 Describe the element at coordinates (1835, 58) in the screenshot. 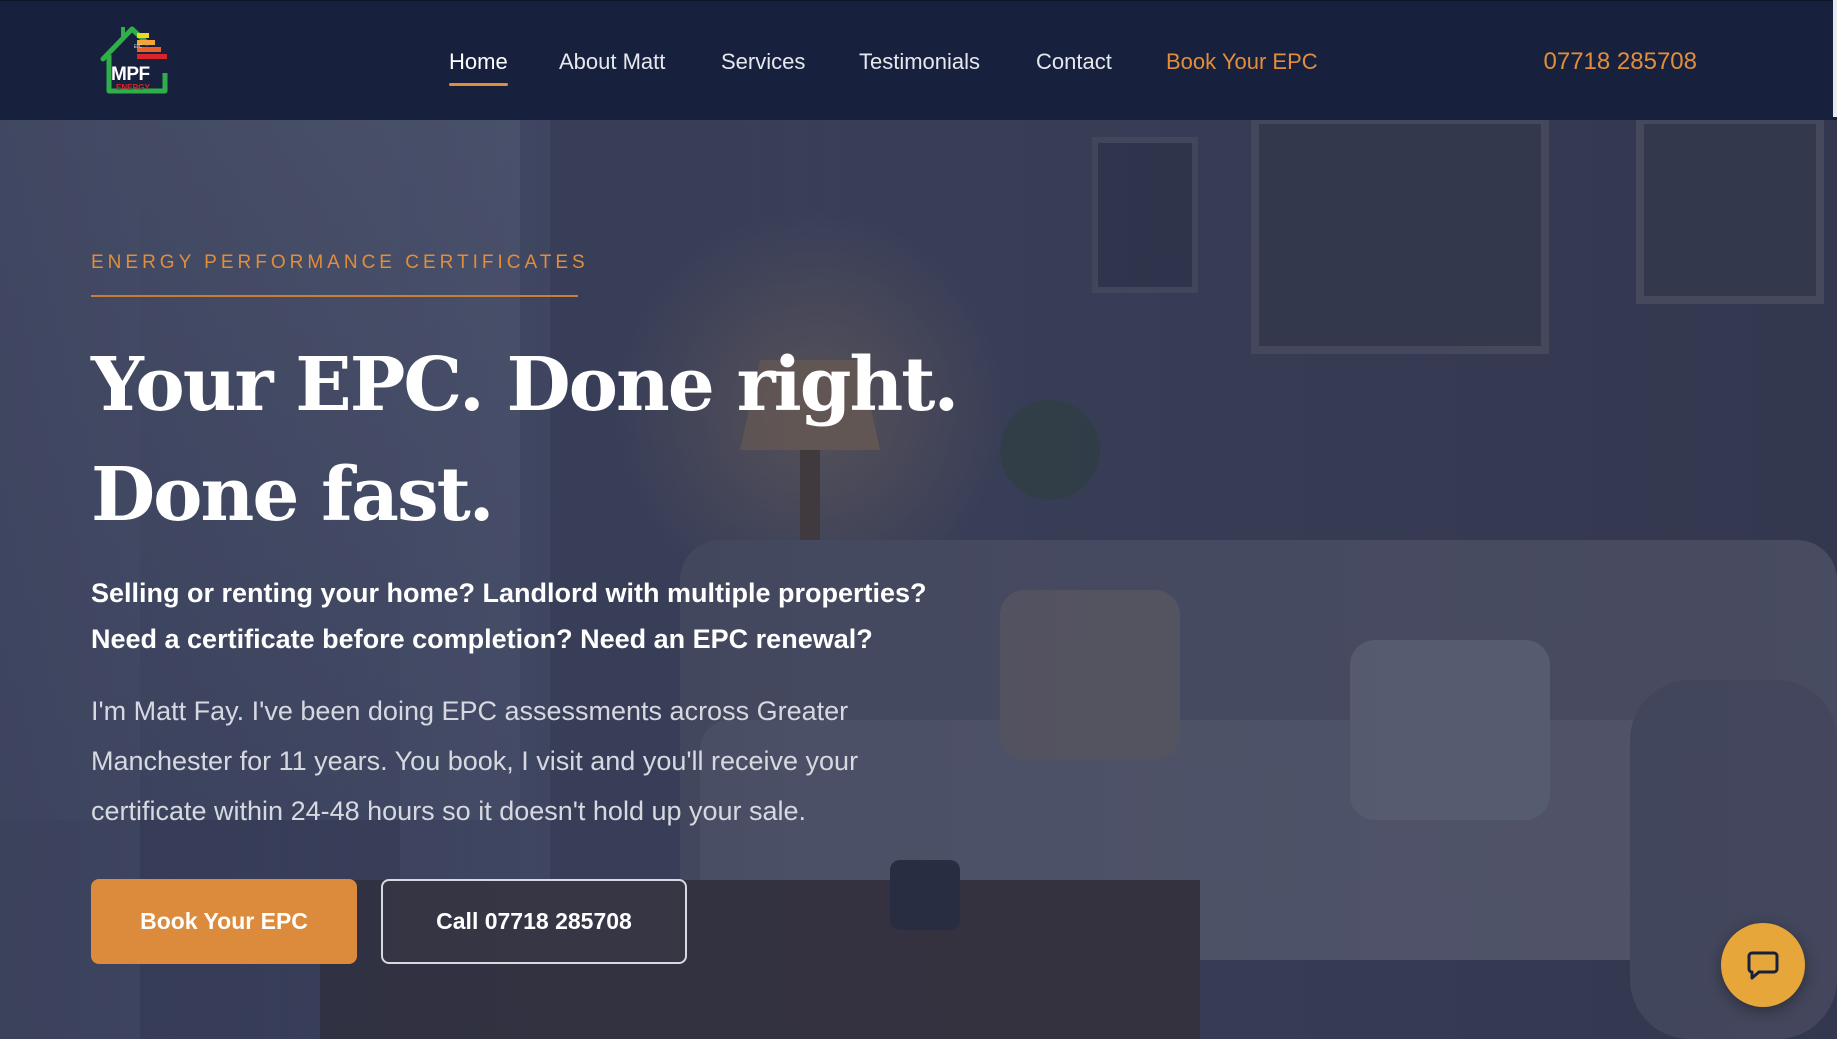

I see `scrollbar` at that location.